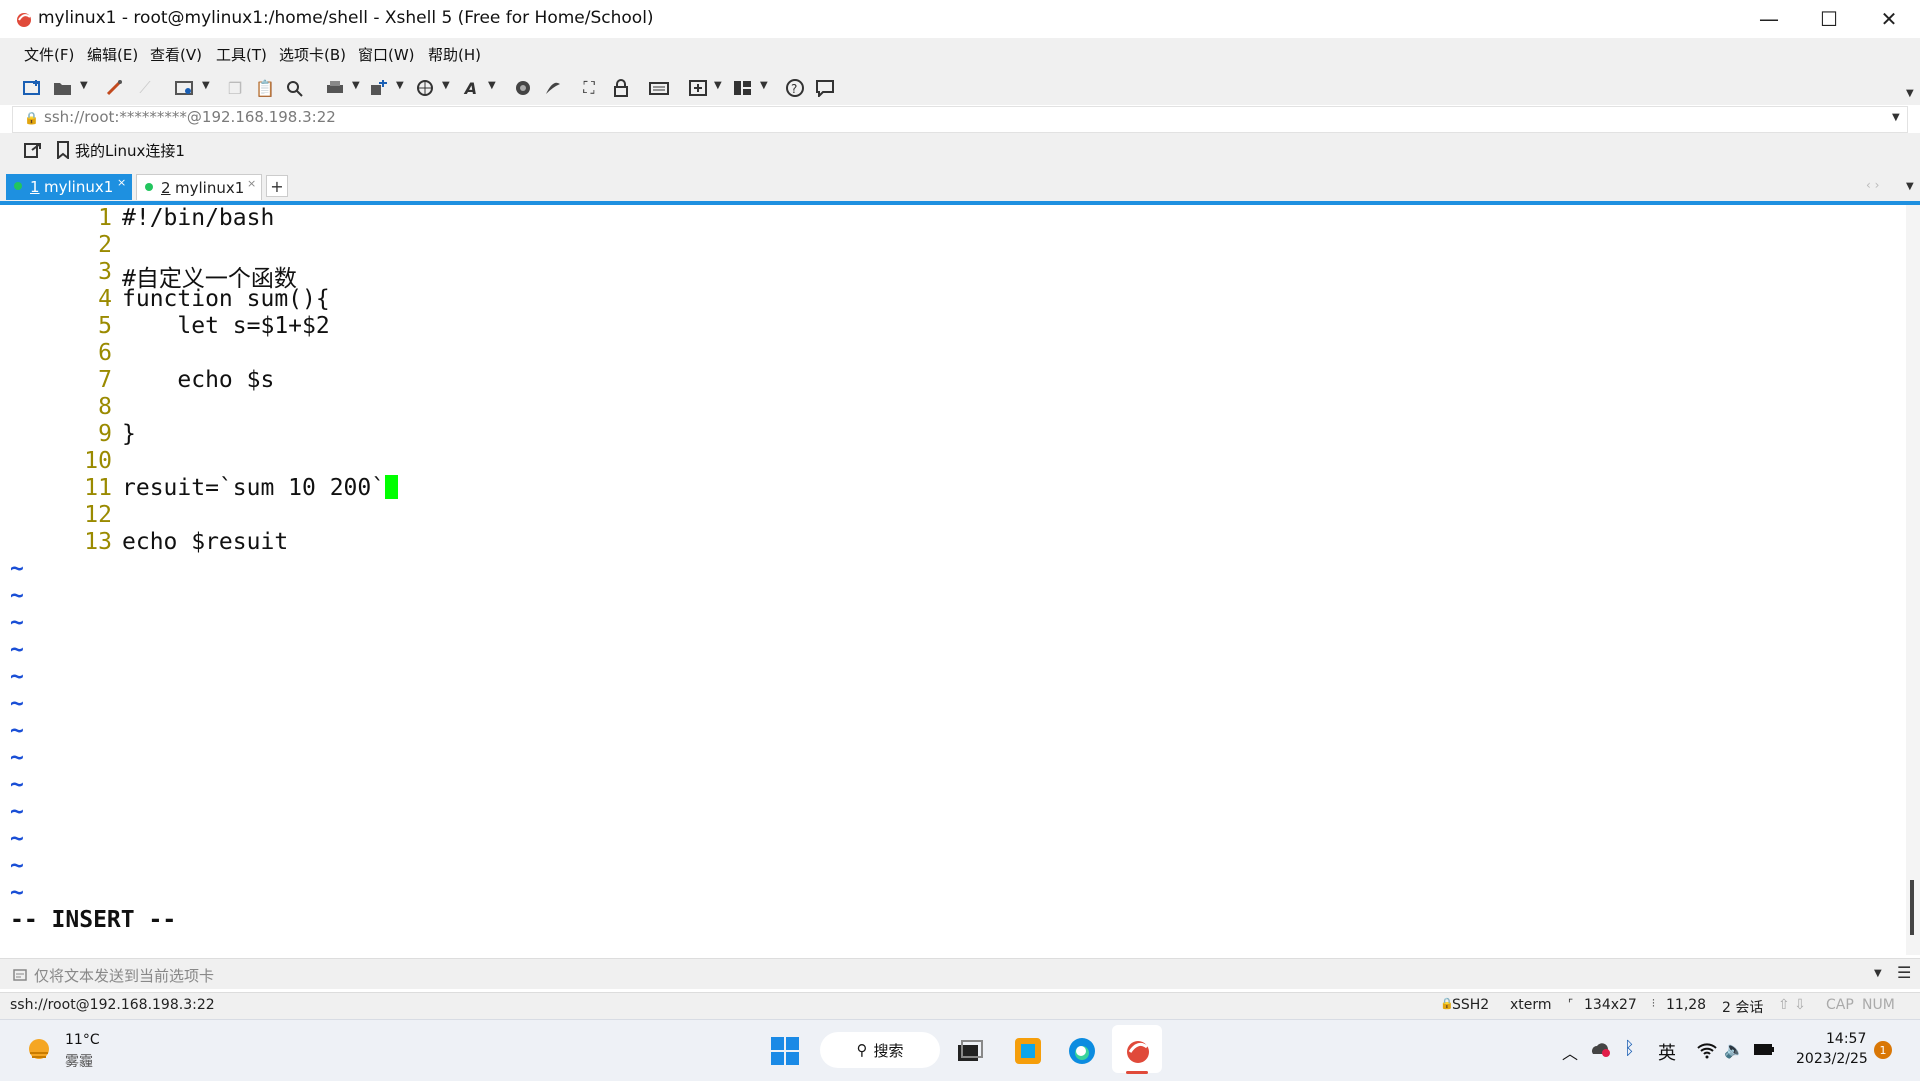 The width and height of the screenshot is (1920, 1081). What do you see at coordinates (960, 973) in the screenshot?
I see `compose-bar` at bounding box center [960, 973].